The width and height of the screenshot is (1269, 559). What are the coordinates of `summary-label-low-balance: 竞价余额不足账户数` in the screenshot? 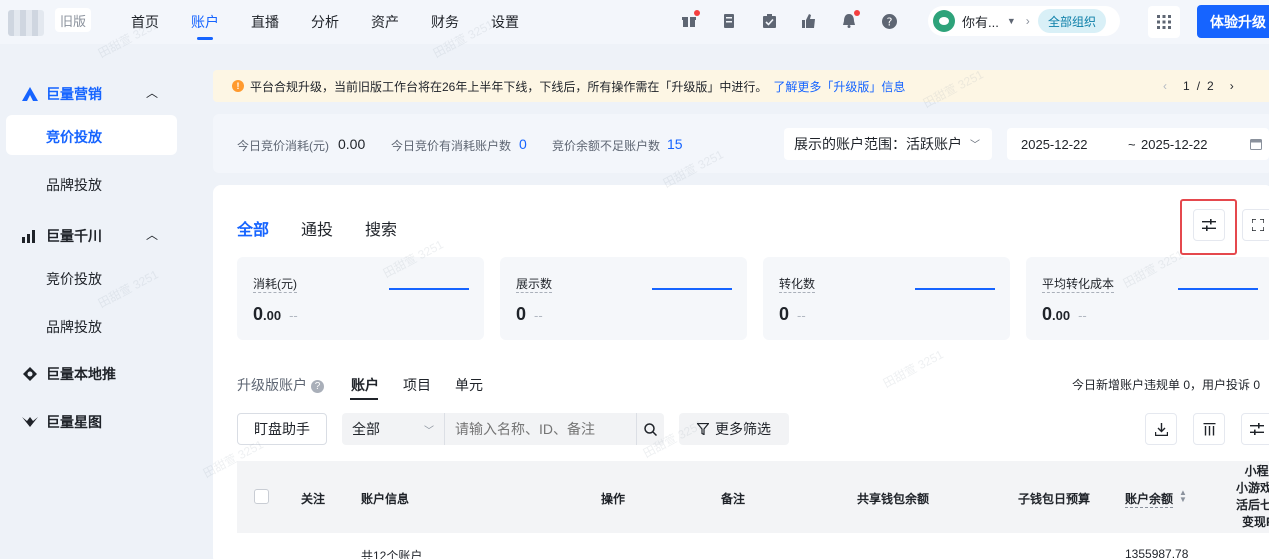 It's located at (606, 146).